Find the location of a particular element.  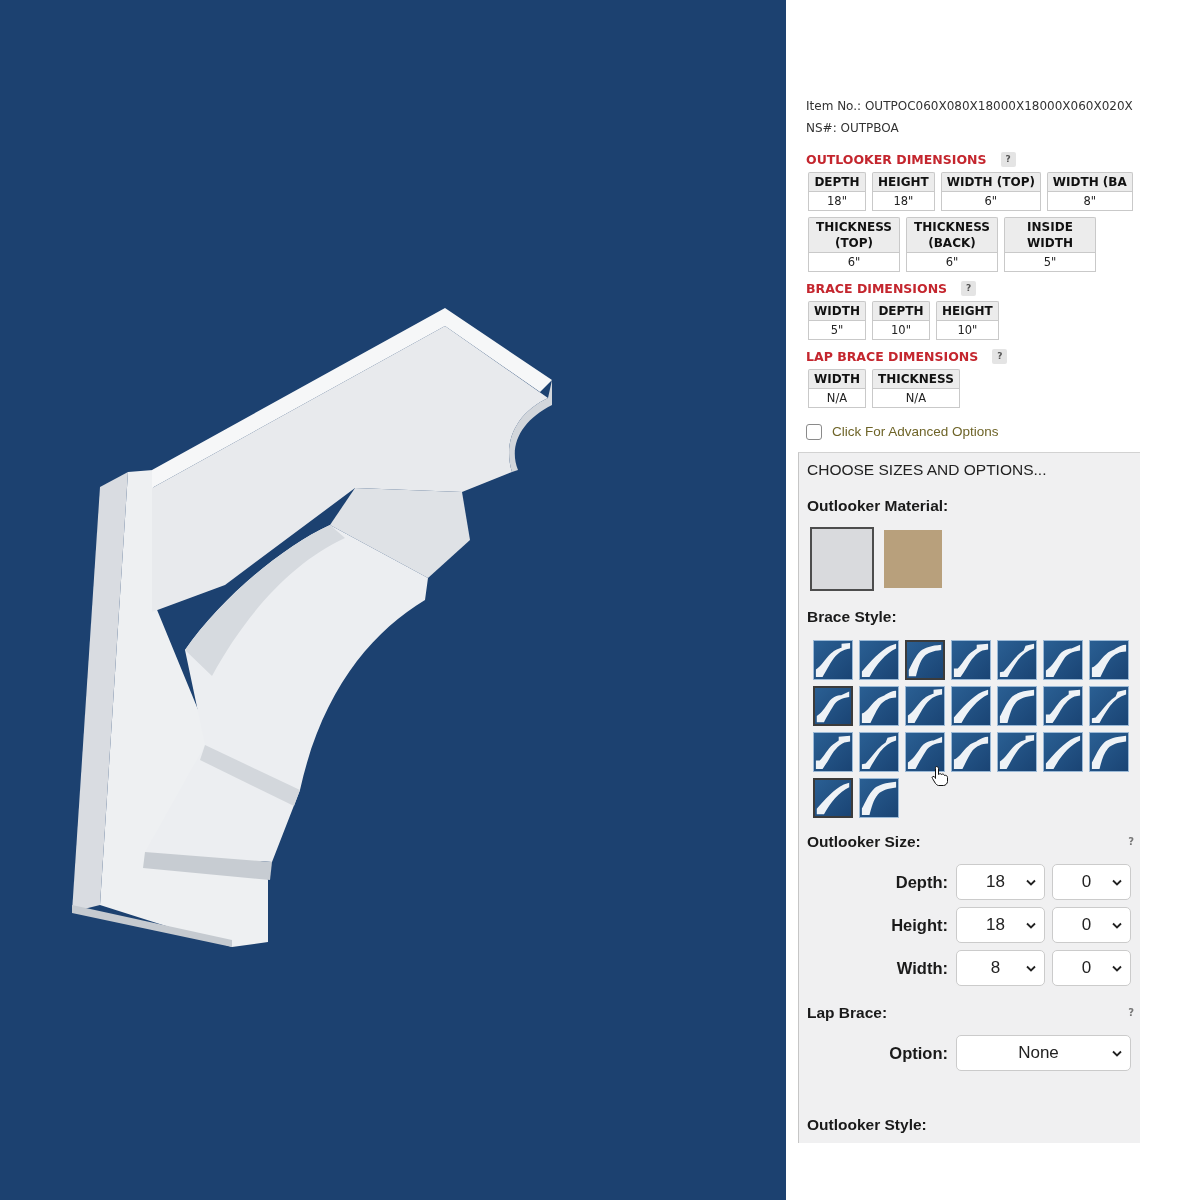

advanced-options-label: Click For Advanced Options is located at coordinates (915, 432).